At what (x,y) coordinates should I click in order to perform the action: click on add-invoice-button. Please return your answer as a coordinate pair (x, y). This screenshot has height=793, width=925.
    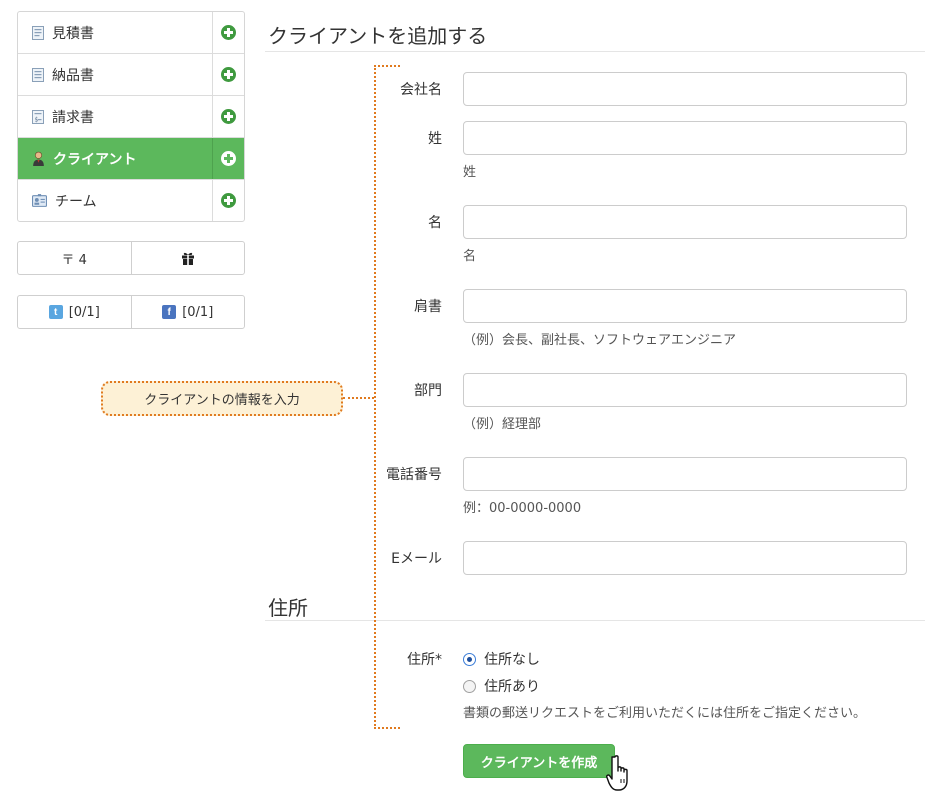
    Looking at the image, I should click on (228, 116).